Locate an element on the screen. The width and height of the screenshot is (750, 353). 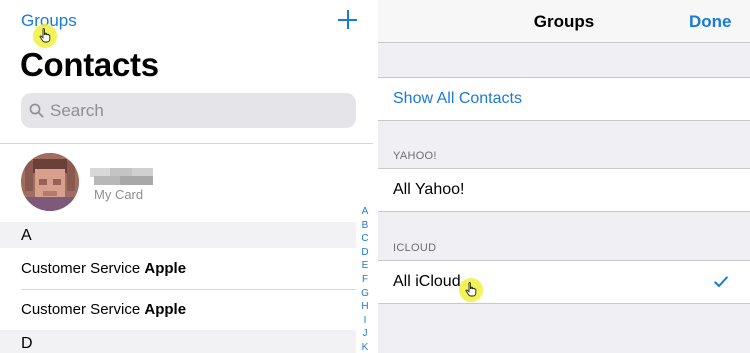
section-header-icloud: ICLOUD is located at coordinates (415, 248).